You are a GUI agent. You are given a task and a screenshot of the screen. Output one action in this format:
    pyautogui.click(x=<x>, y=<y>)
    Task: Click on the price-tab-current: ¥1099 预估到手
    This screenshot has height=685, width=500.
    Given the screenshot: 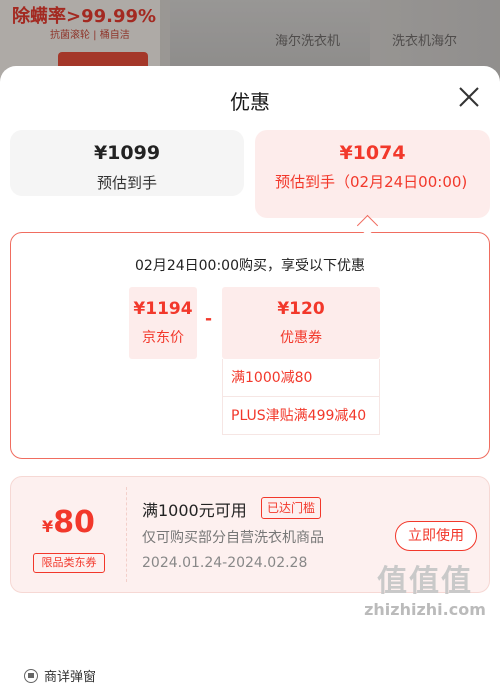 What is the action you would take?
    pyautogui.click(x=127, y=163)
    